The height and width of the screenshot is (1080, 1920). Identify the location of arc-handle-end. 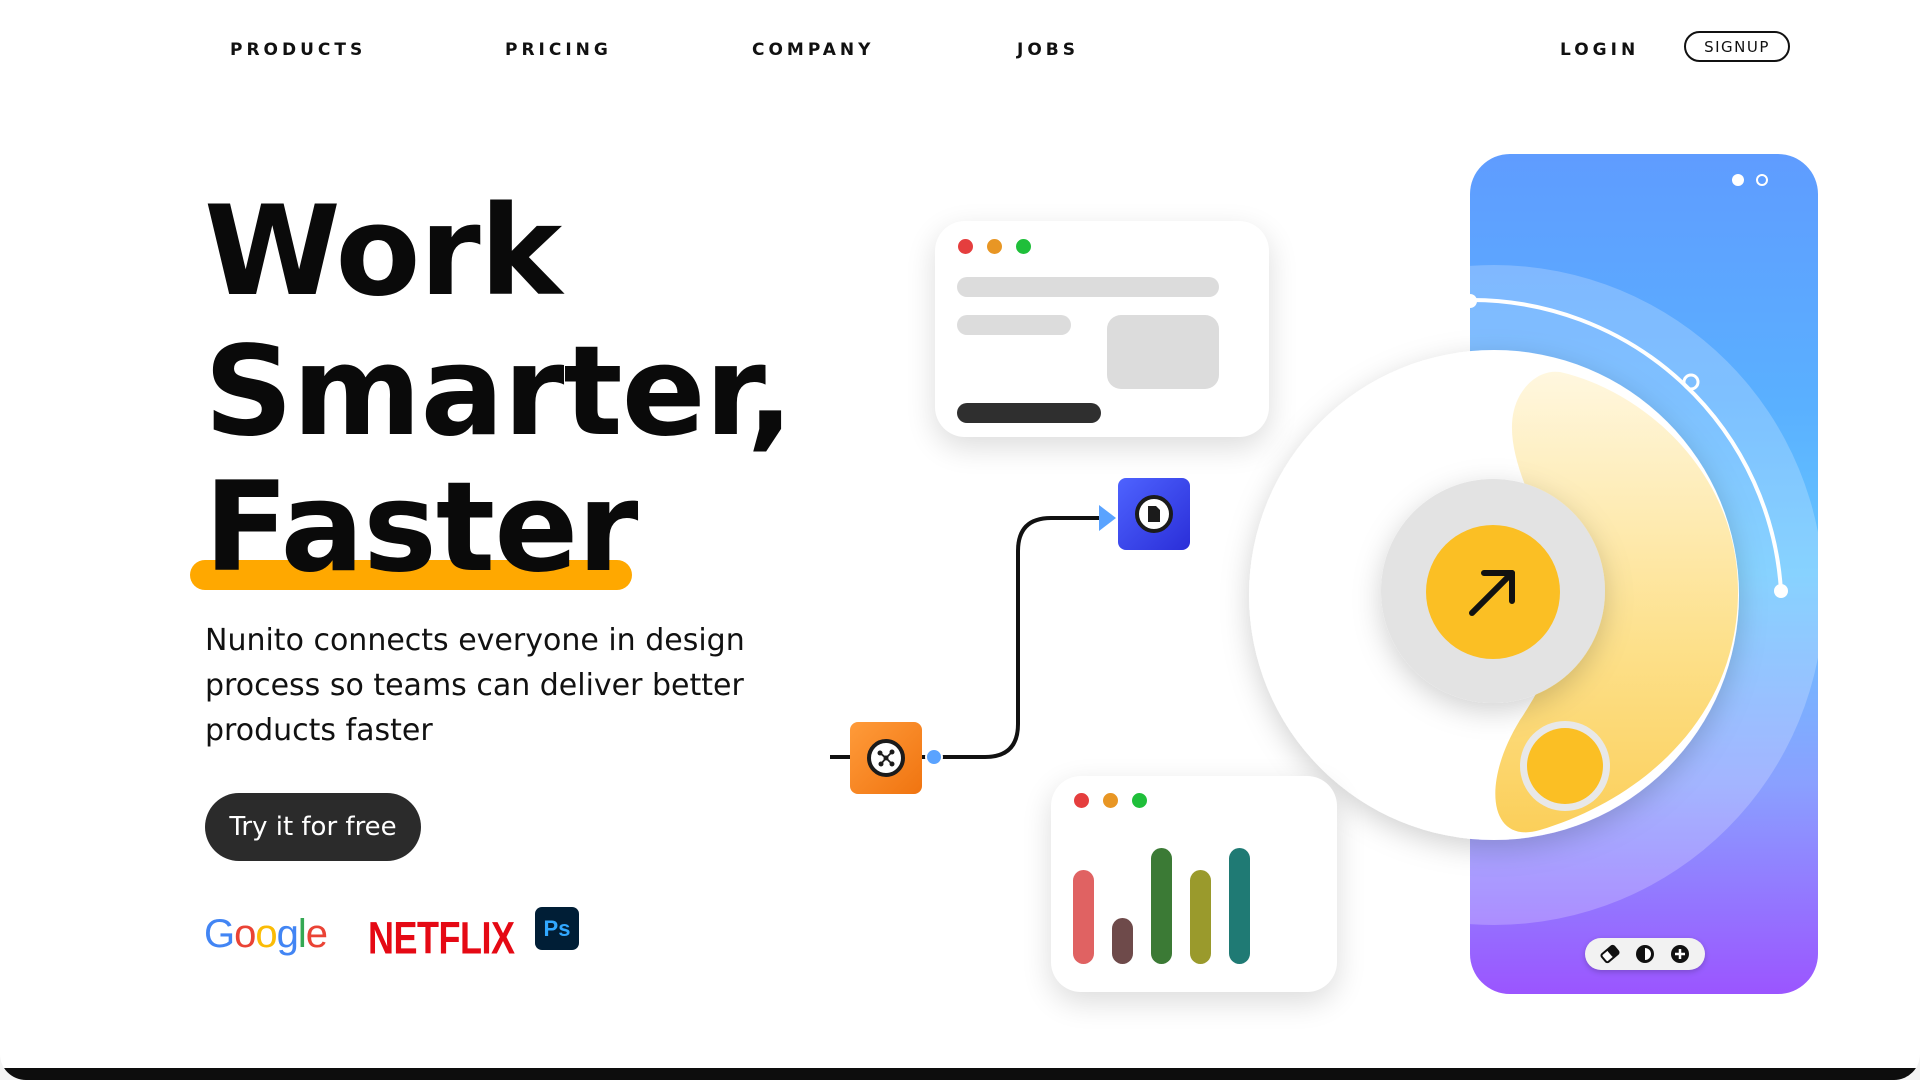
(1781, 591).